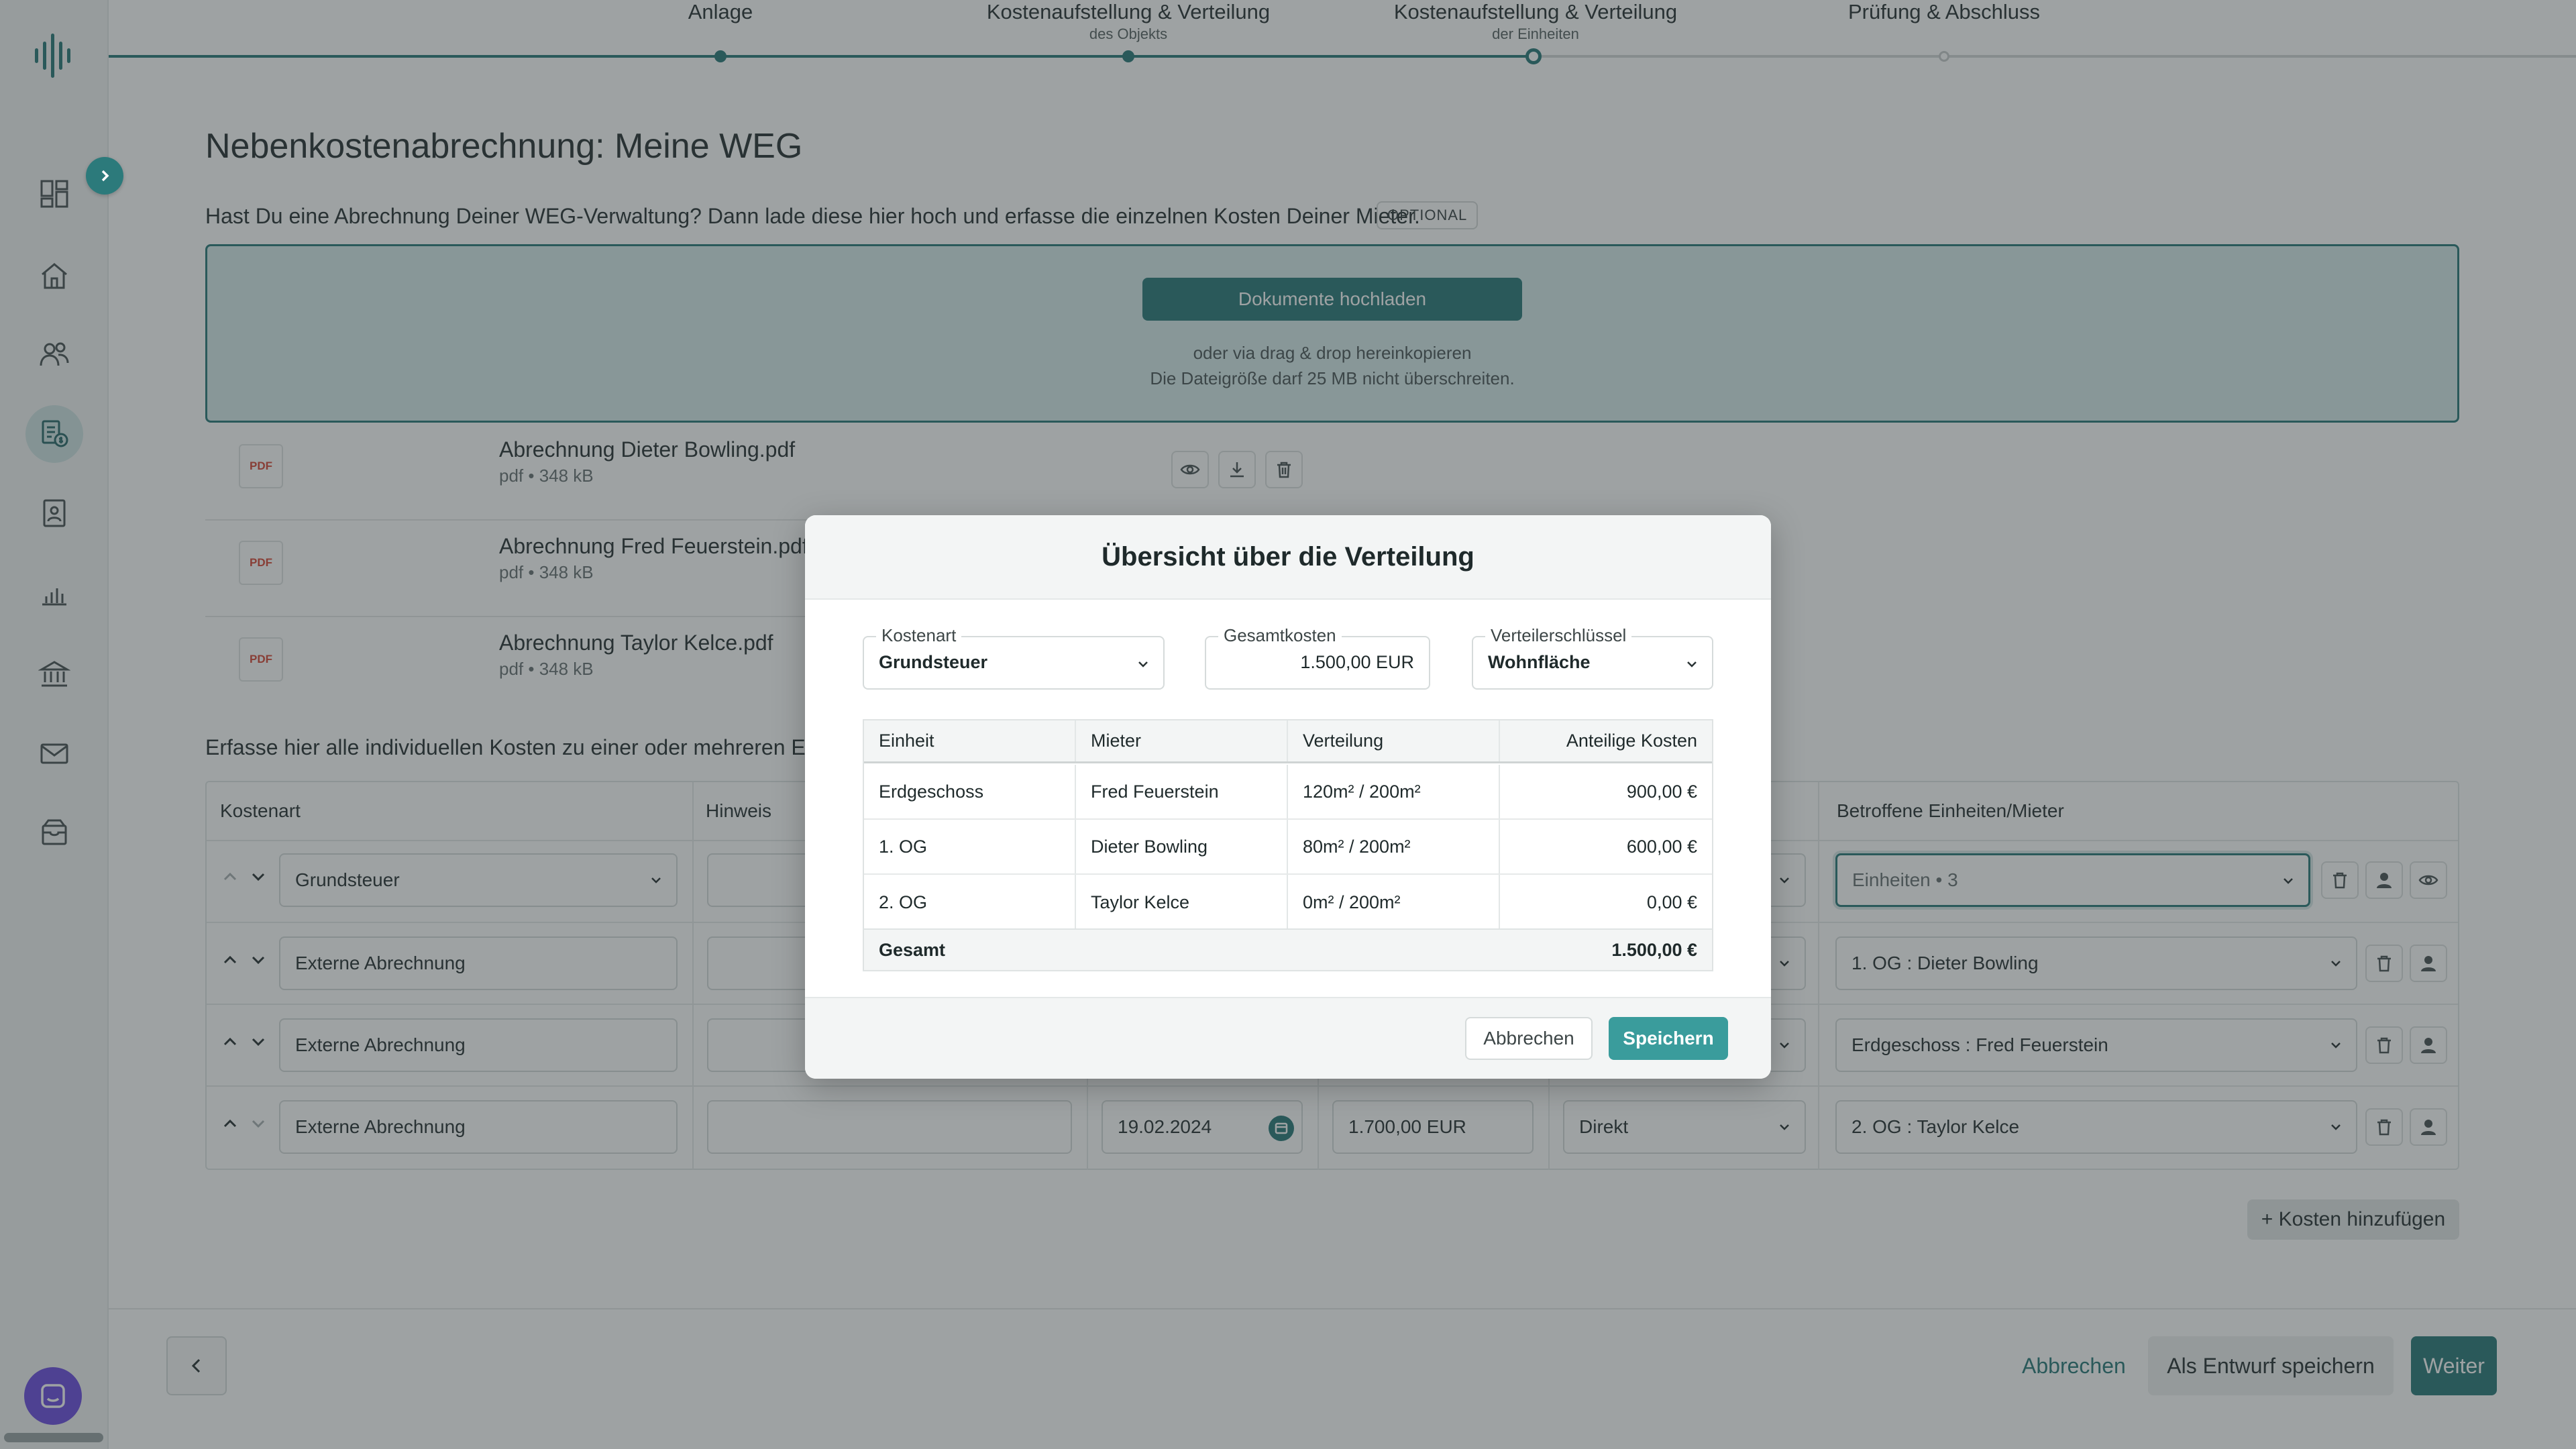  Describe the element at coordinates (1539, 662) in the screenshot. I see `modal-verteilerschluessel-value: Wohnfläche` at that location.